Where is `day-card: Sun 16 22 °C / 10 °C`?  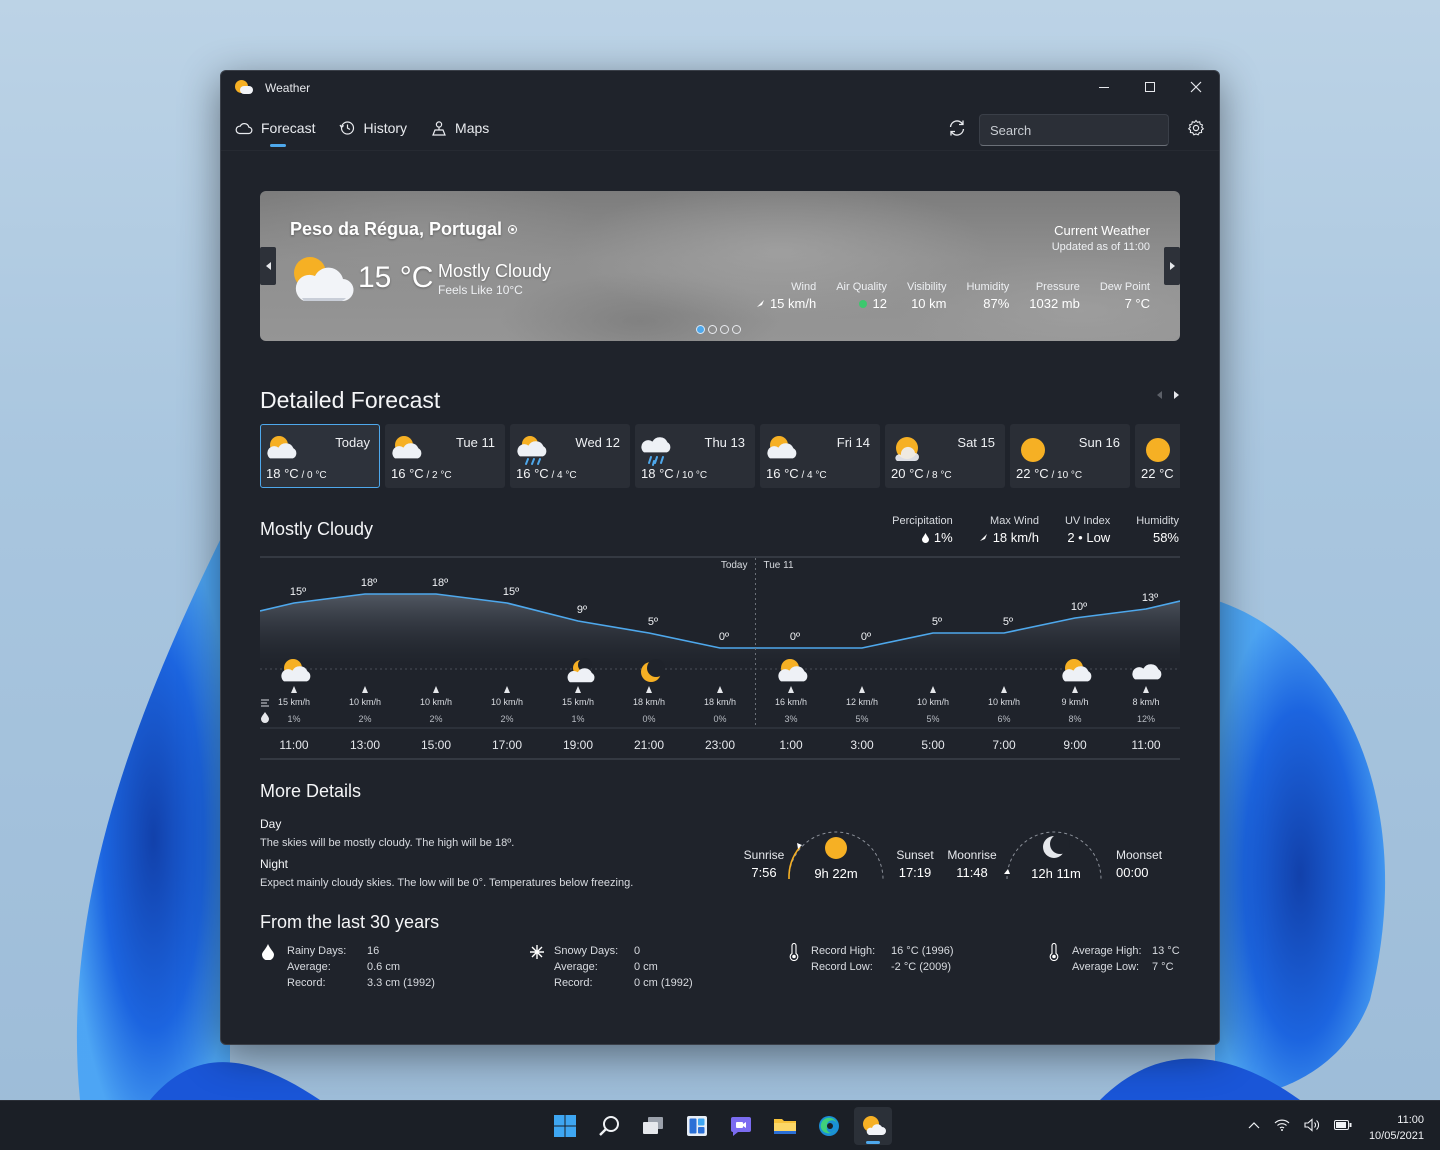
day-card: Sun 16 22 °C / 10 °C is located at coordinates (1070, 456).